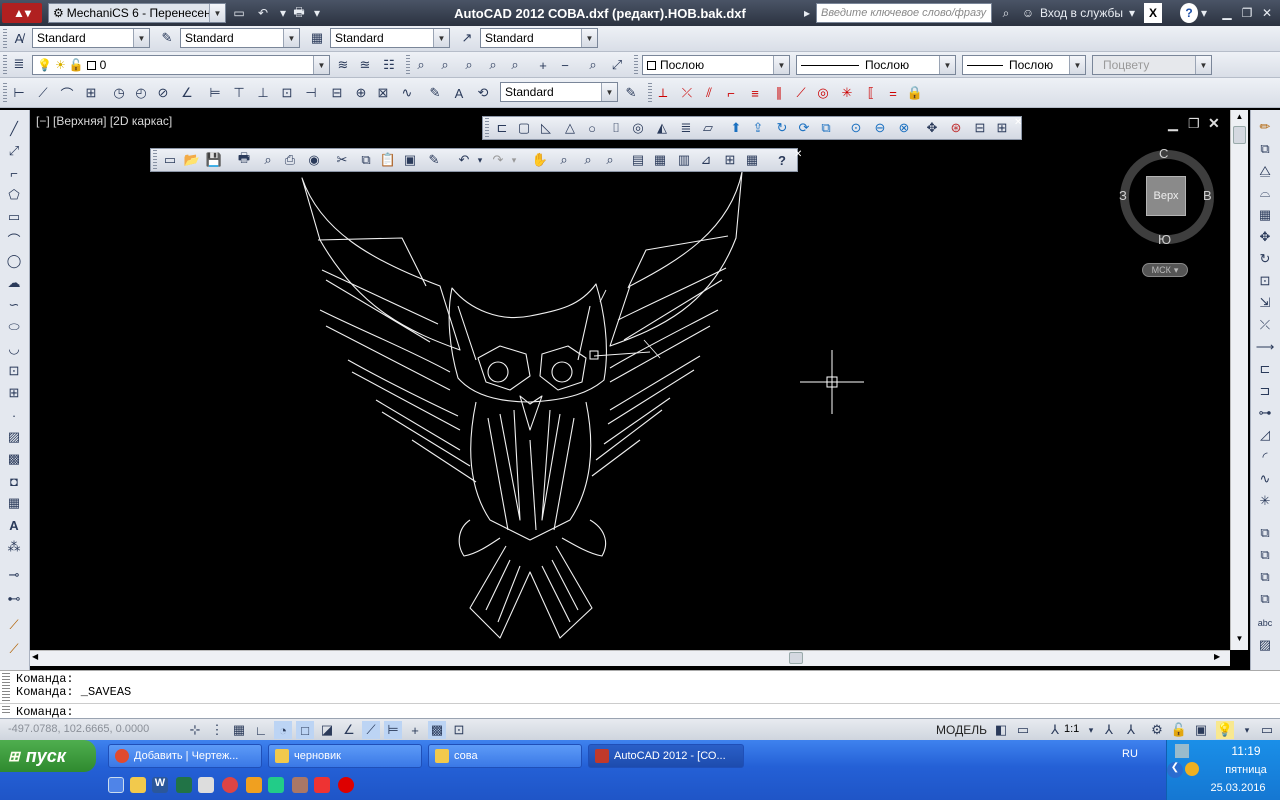 This screenshot has height=800, width=1280. What do you see at coordinates (1265, 193) in the screenshot?
I see `offset-icon: ⌓` at bounding box center [1265, 193].